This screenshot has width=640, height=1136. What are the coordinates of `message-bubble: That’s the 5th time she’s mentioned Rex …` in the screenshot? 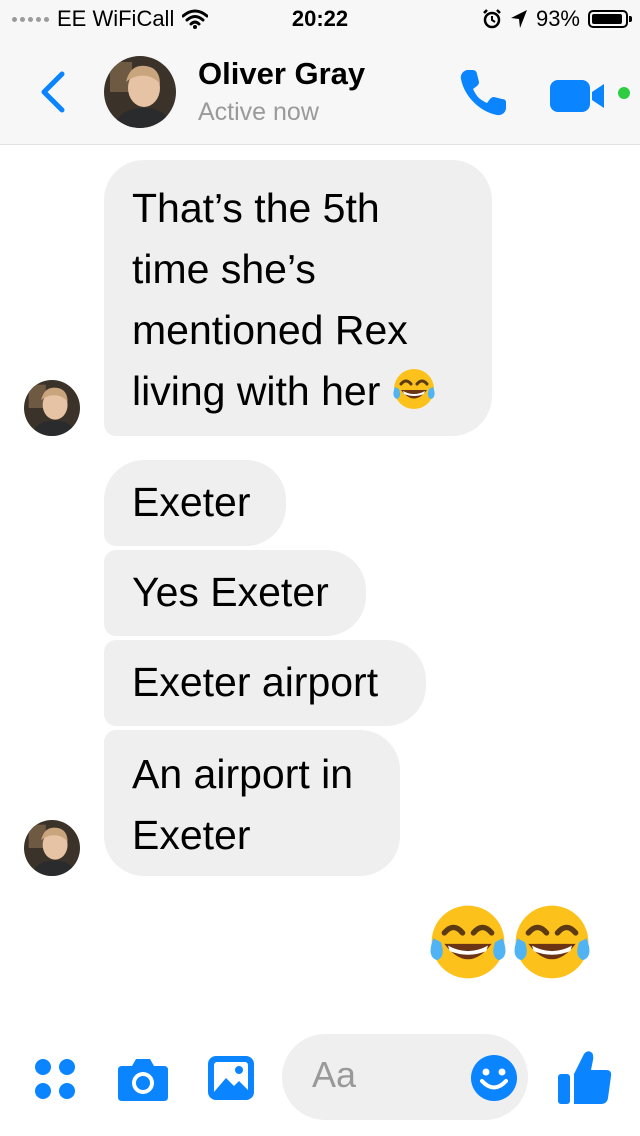 It's located at (298, 298).